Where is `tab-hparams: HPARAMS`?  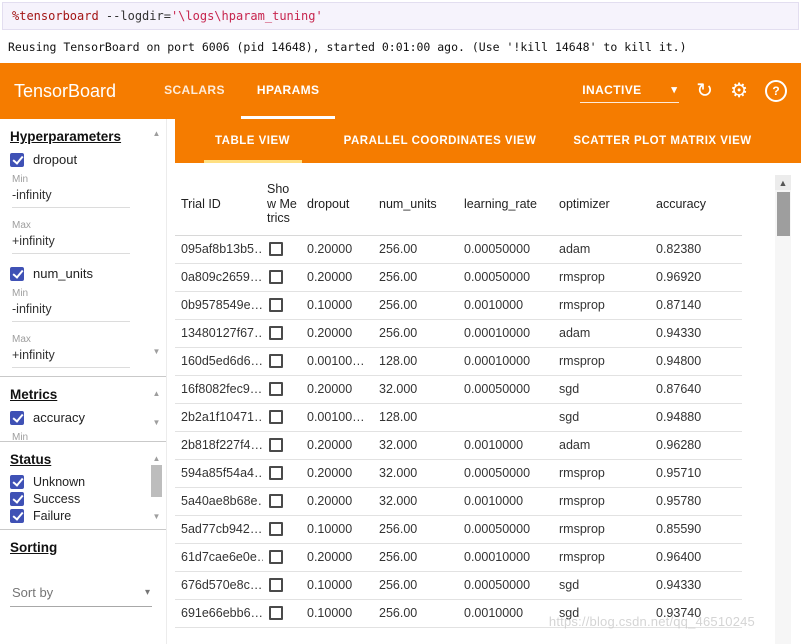
tab-hparams: HPARAMS is located at coordinates (288, 91).